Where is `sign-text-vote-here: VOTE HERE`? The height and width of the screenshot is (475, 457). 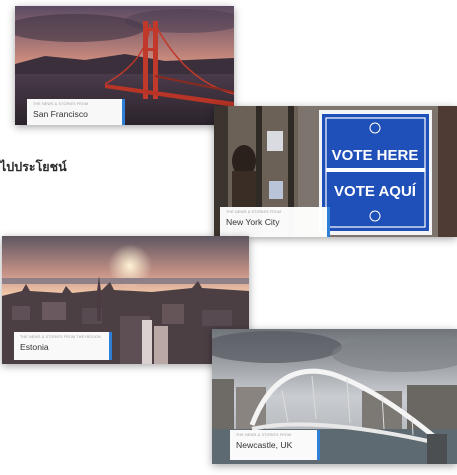
sign-text-vote-here: VOTE HERE is located at coordinates (375, 155).